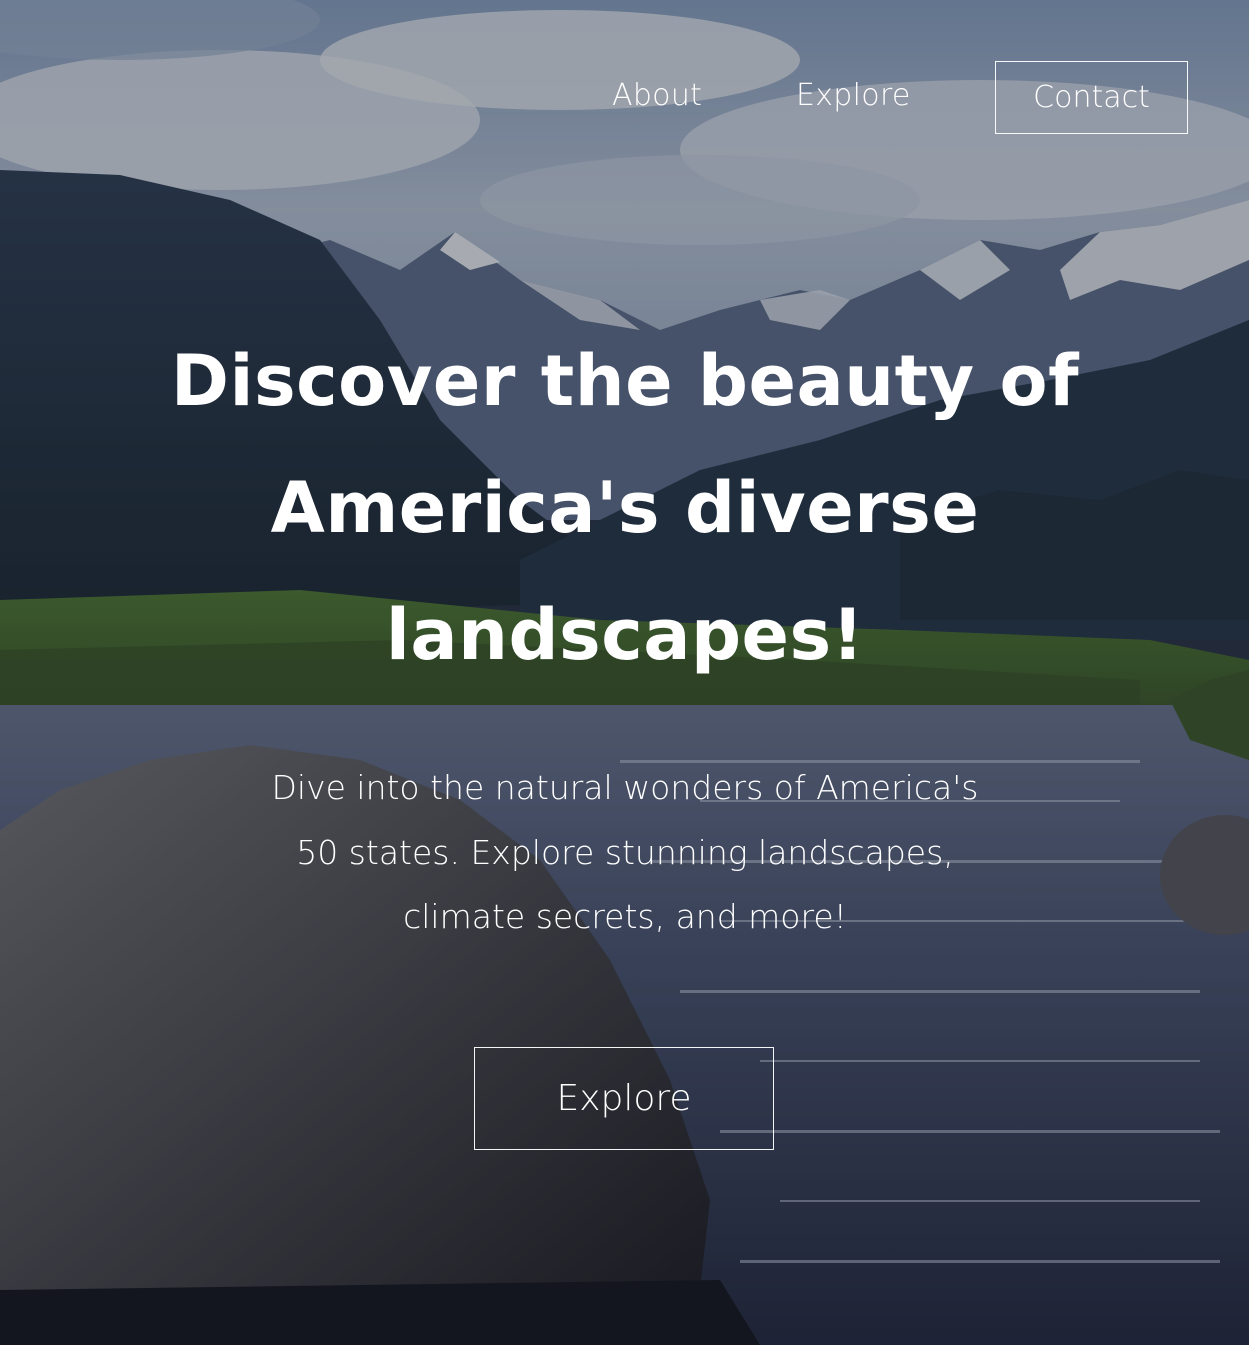 The image size is (1249, 1345). What do you see at coordinates (1091, 97) in the screenshot?
I see `nav-contact-button: Contact` at bounding box center [1091, 97].